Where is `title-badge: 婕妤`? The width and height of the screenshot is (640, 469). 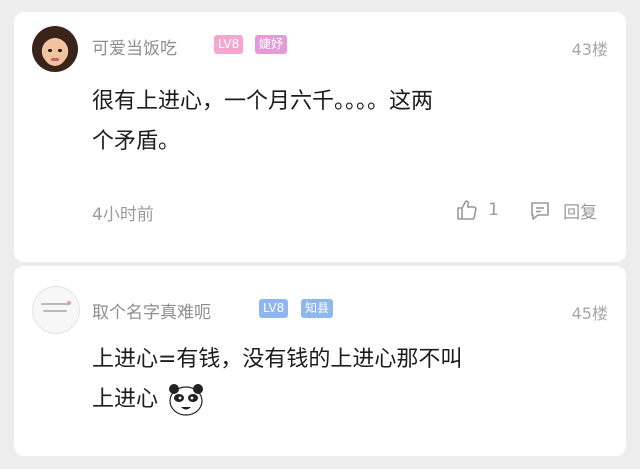
title-badge: 婕妤 is located at coordinates (271, 44).